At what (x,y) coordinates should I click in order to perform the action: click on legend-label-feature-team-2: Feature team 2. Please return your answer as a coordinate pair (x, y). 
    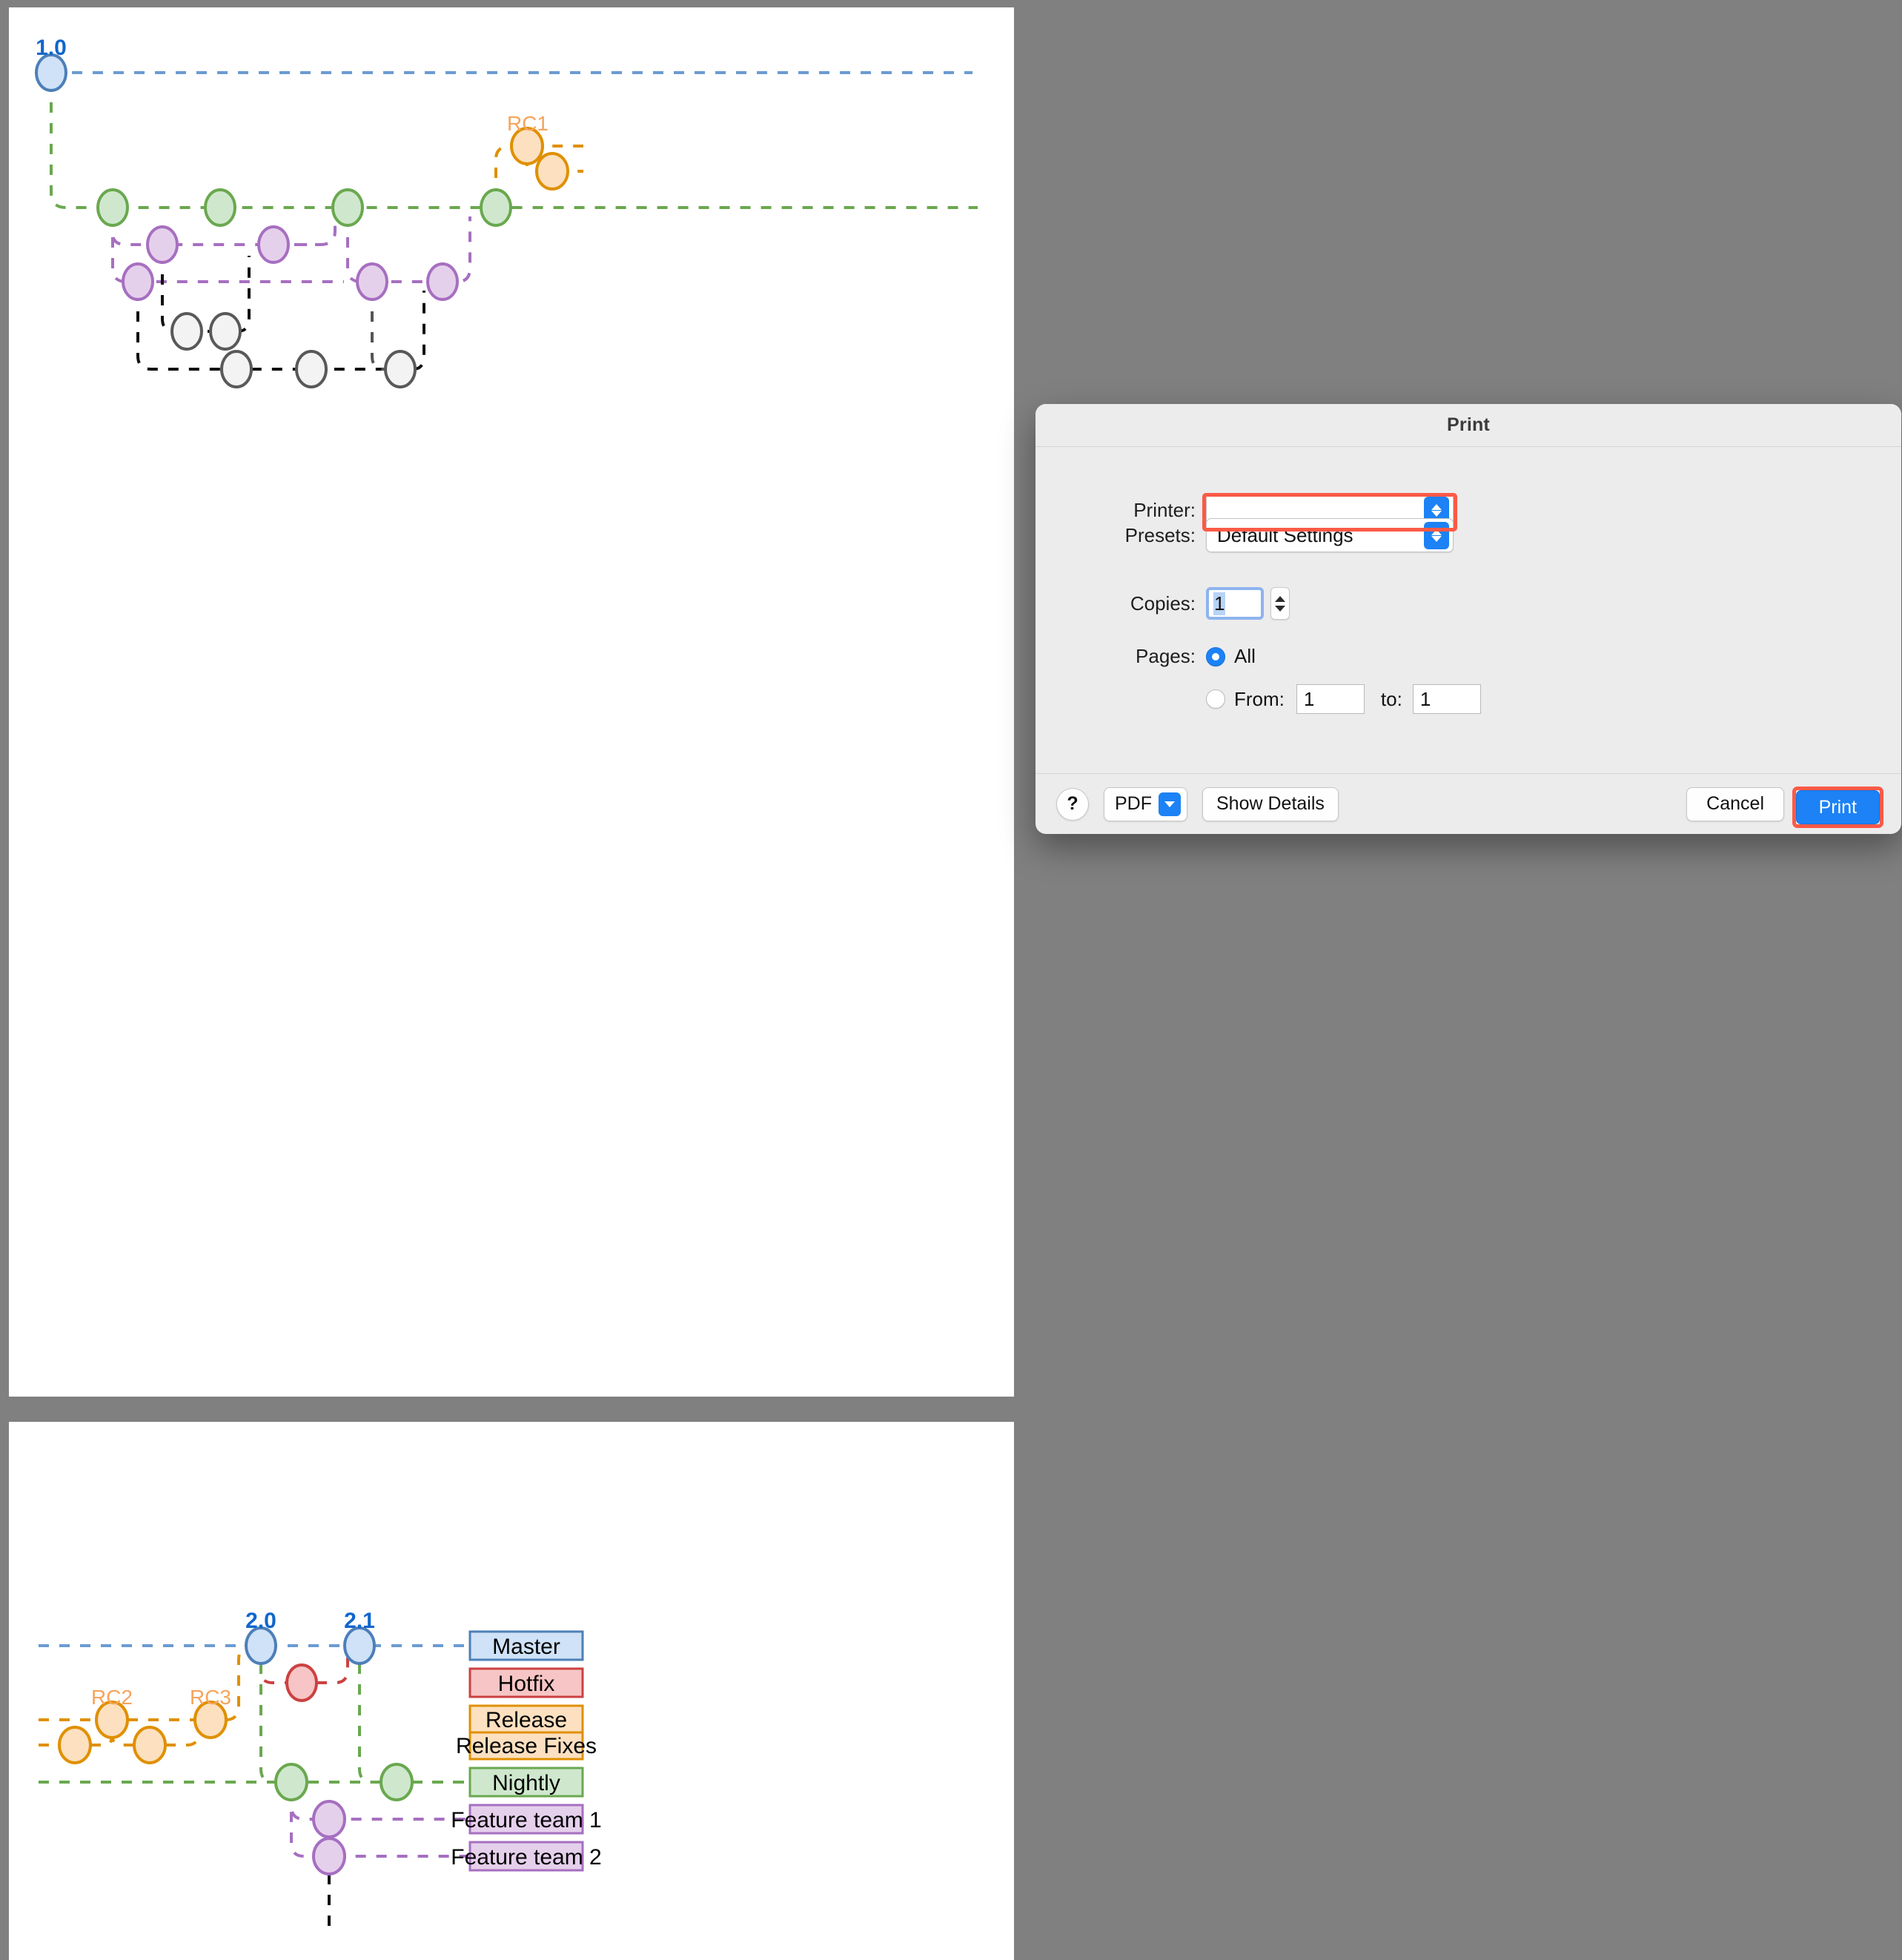
    Looking at the image, I should click on (526, 1857).